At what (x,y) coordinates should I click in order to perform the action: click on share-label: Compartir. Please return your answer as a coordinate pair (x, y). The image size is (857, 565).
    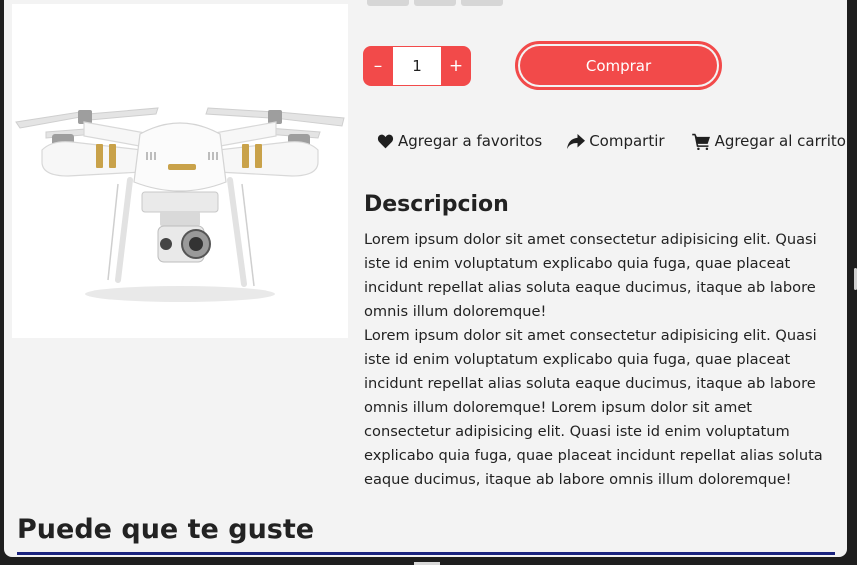
    Looking at the image, I should click on (627, 141).